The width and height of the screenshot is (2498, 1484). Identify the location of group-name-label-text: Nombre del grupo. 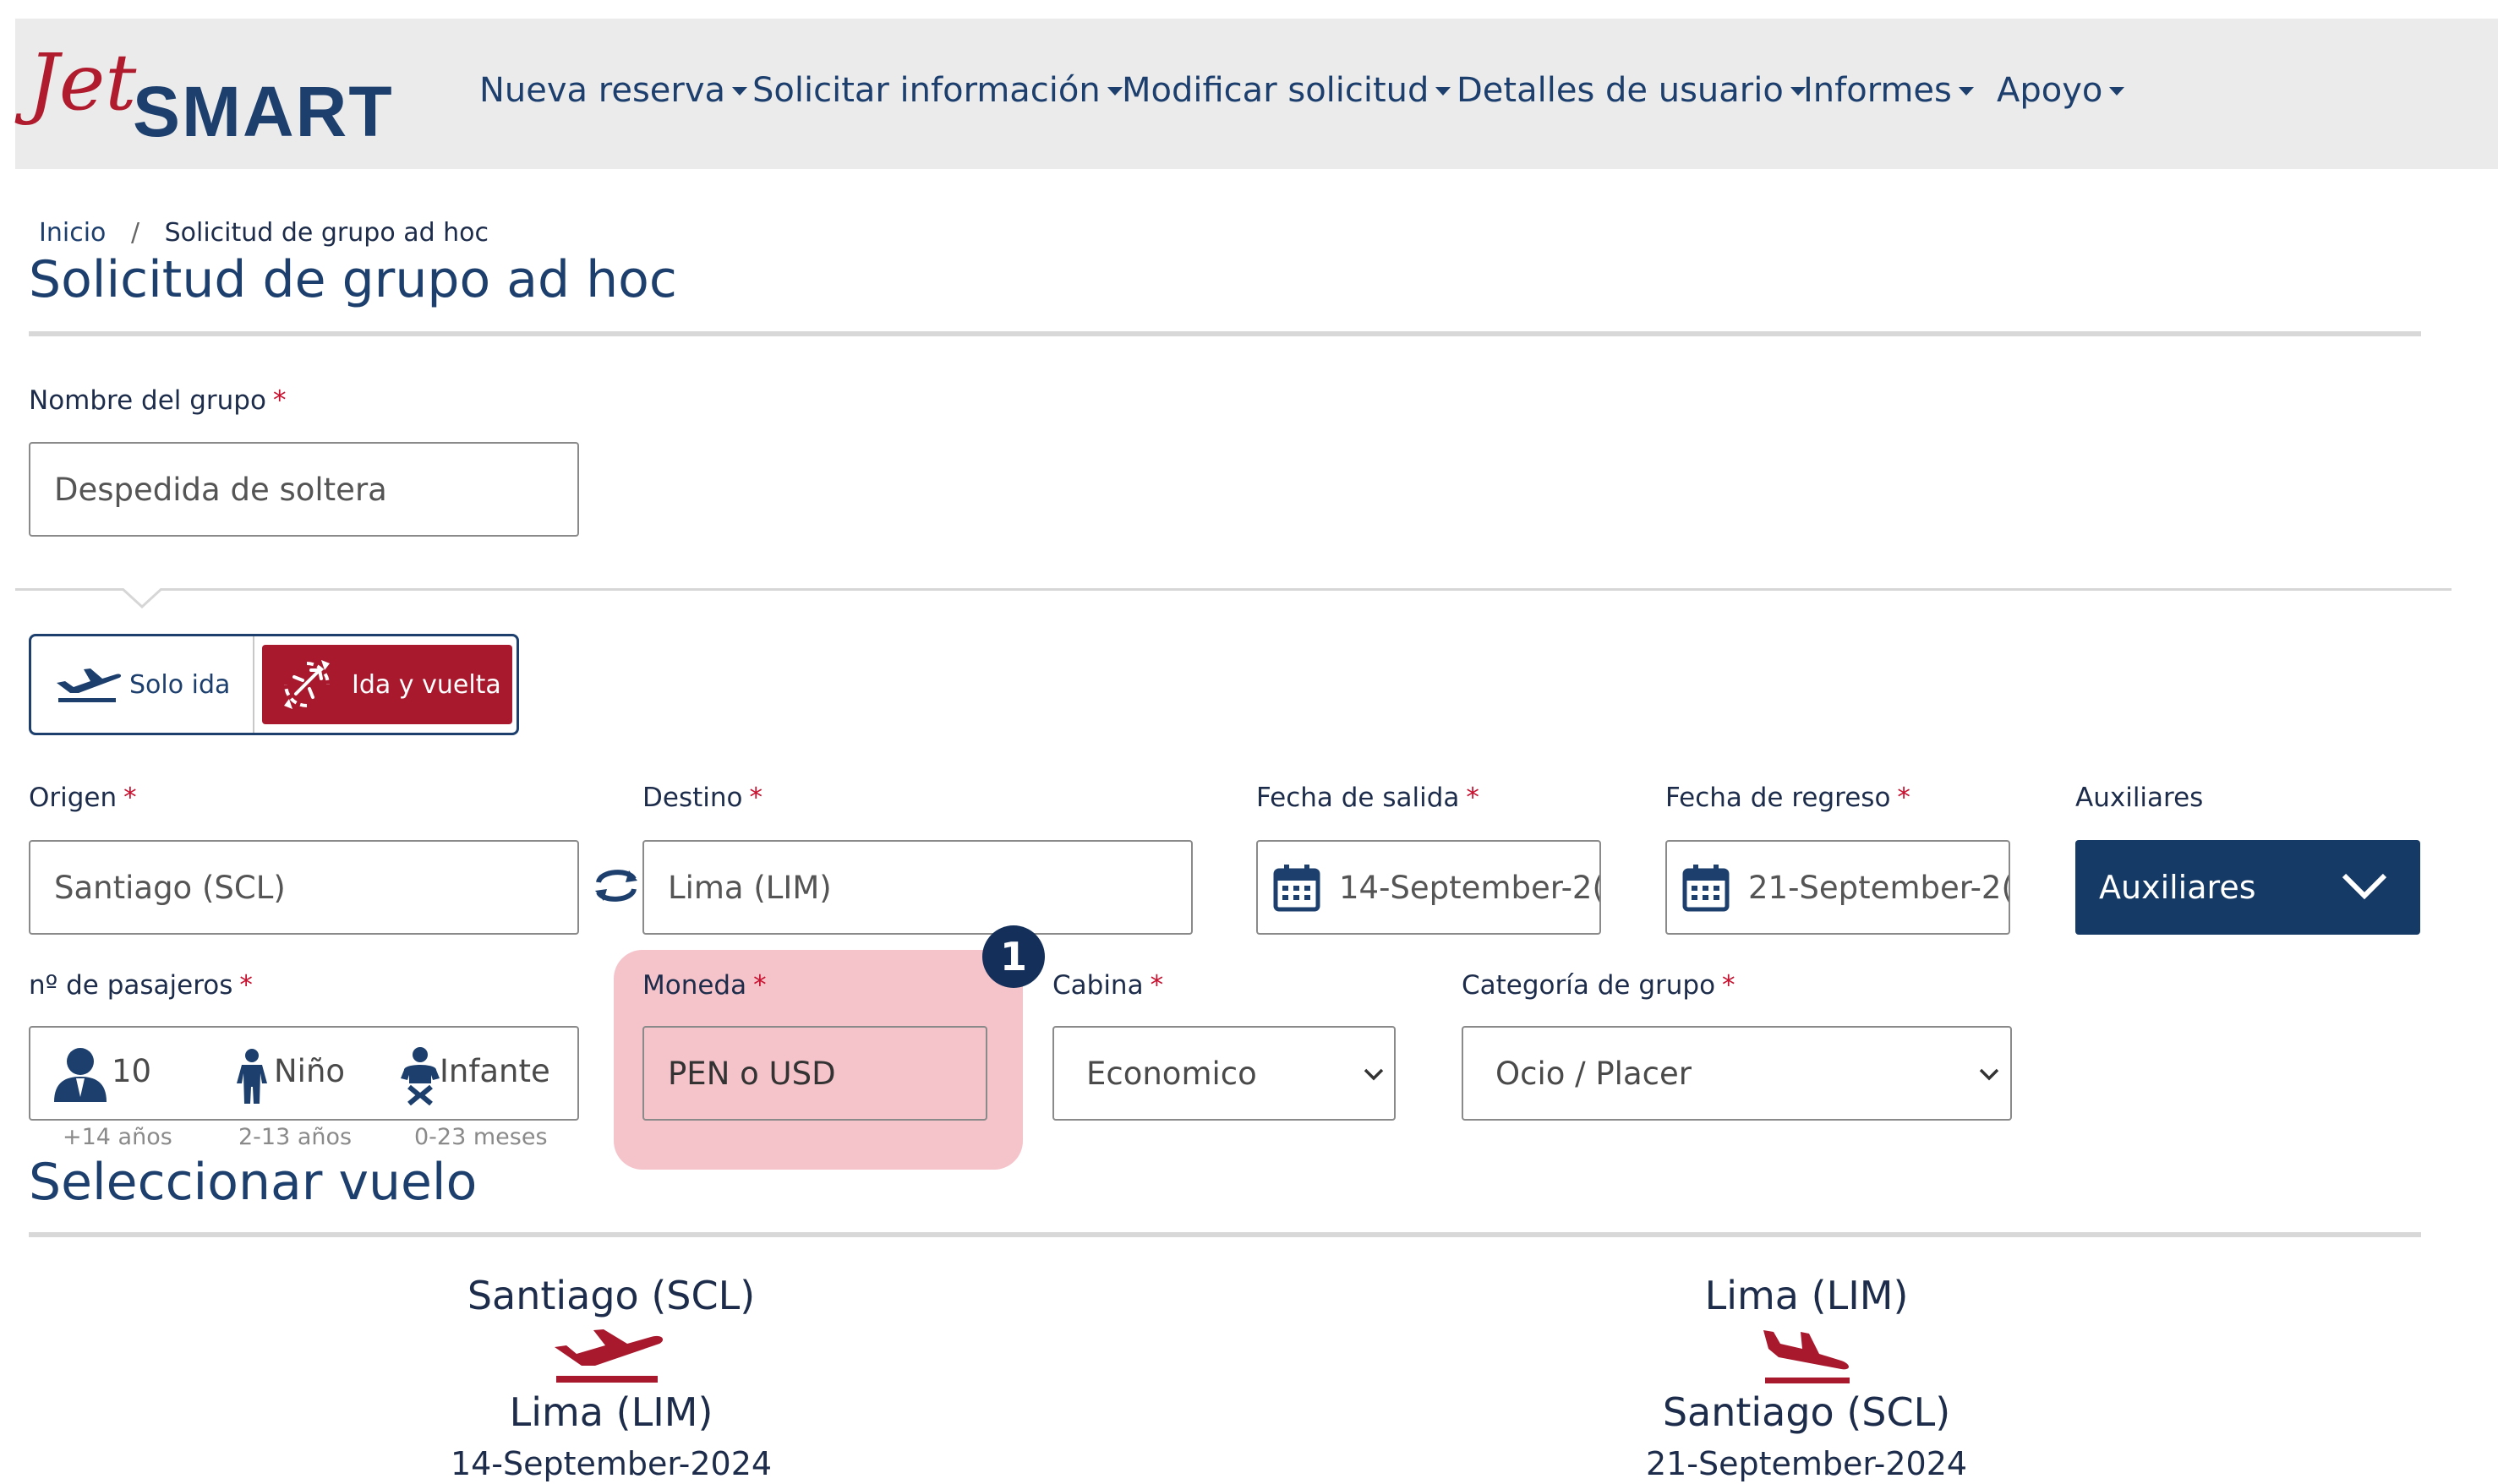
(148, 401).